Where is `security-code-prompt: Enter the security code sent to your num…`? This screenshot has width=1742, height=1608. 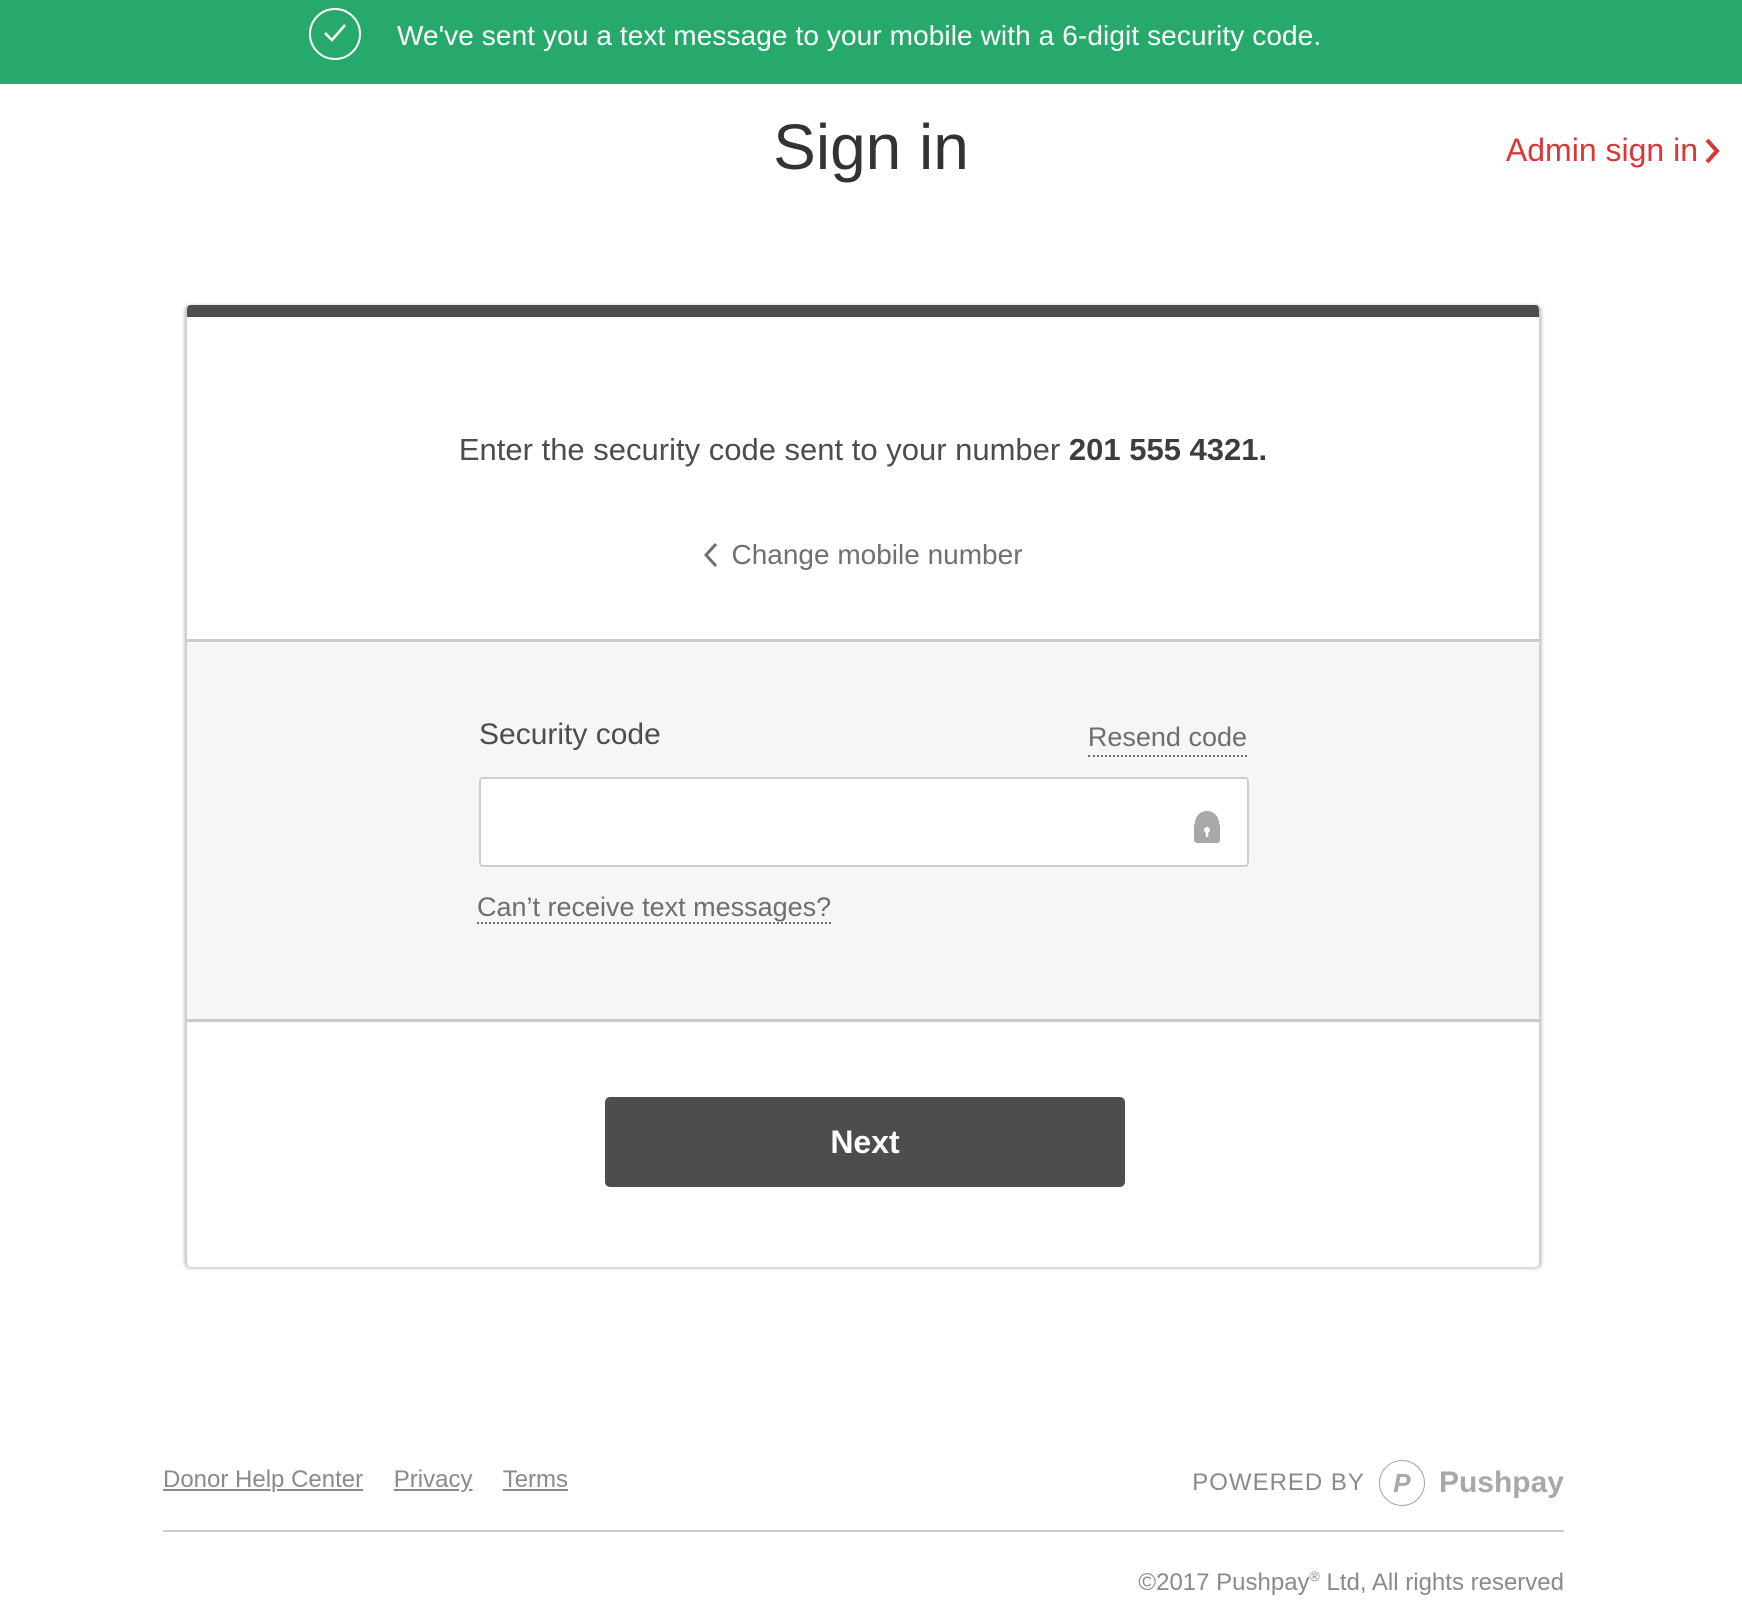 security-code-prompt: Enter the security code sent to your num… is located at coordinates (863, 450).